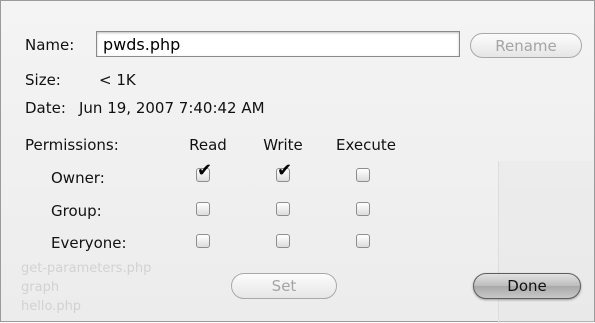 This screenshot has width=595, height=323. What do you see at coordinates (283, 145) in the screenshot?
I see `column-header-write: Write` at bounding box center [283, 145].